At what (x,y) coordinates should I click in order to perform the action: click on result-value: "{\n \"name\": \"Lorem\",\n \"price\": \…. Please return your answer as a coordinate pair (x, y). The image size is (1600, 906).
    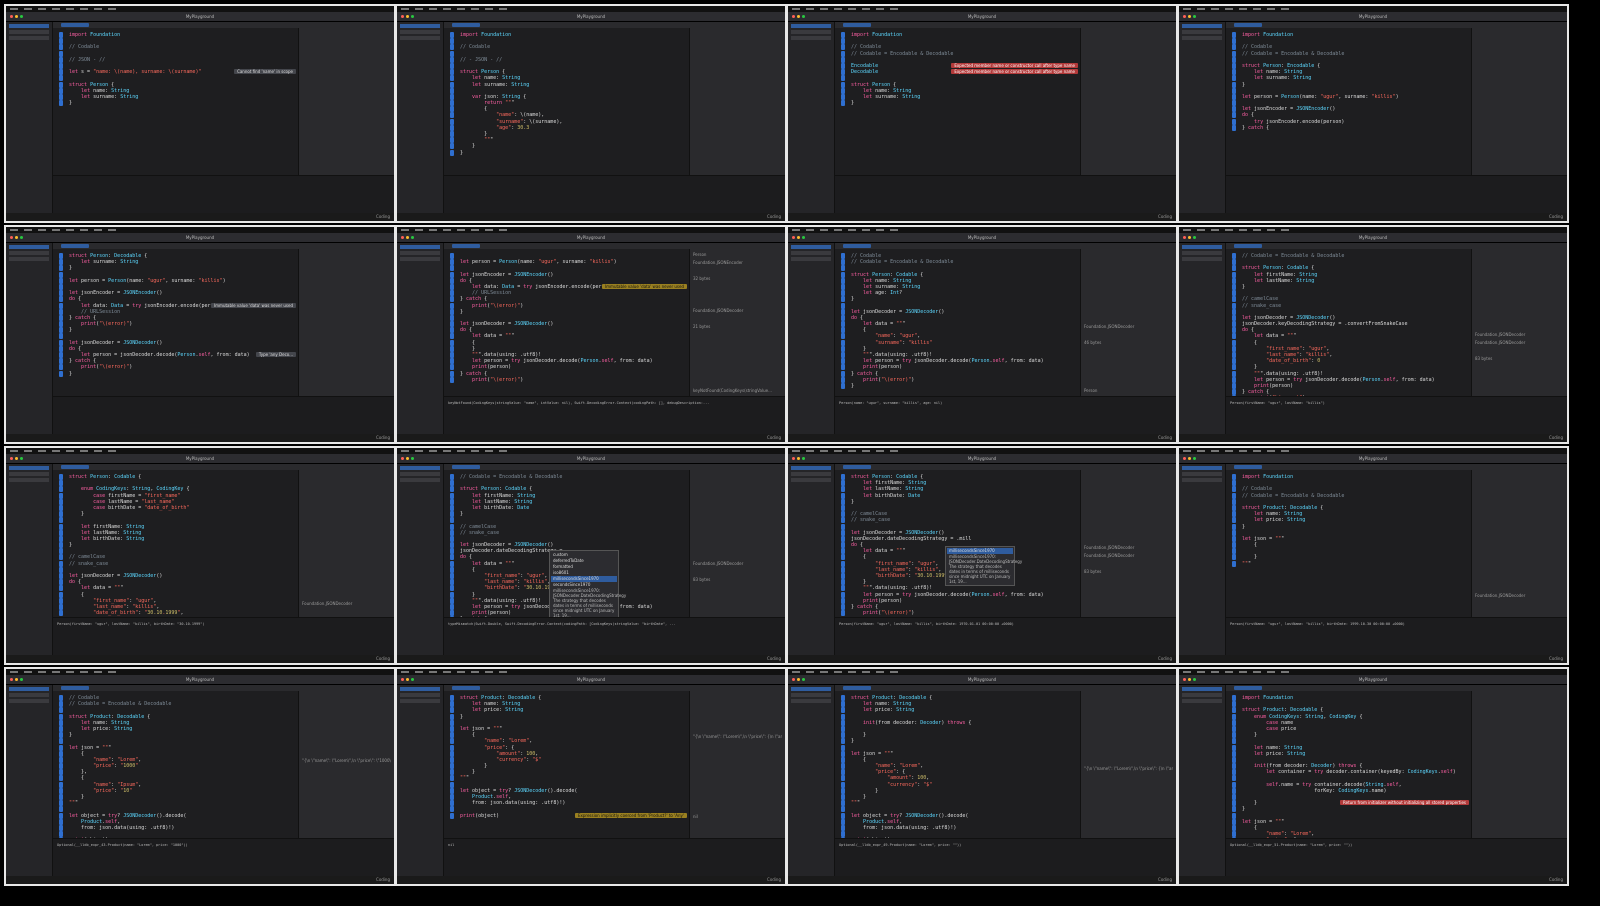
    Looking at the image, I should click on (346, 760).